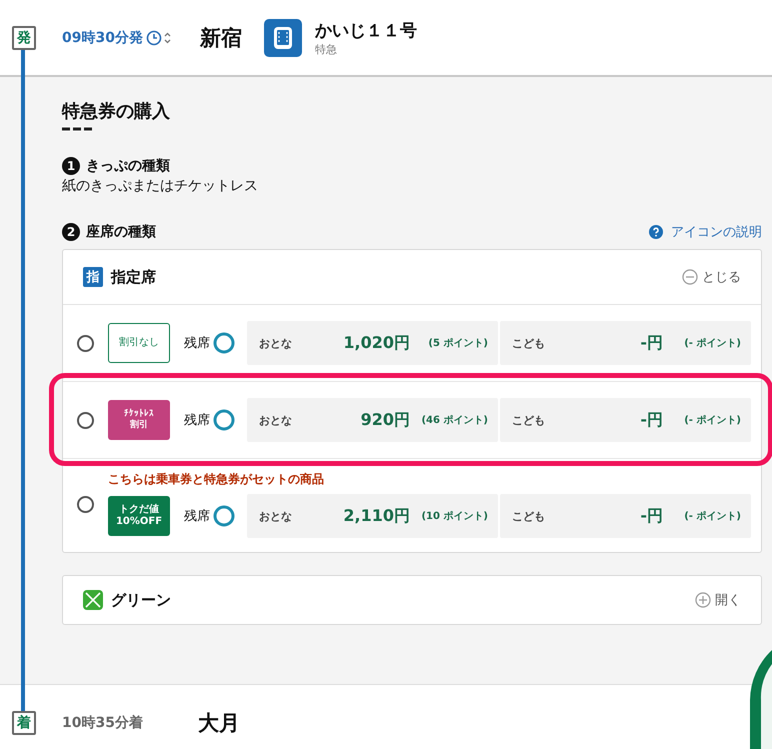  I want to click on help-icon, so click(656, 232).